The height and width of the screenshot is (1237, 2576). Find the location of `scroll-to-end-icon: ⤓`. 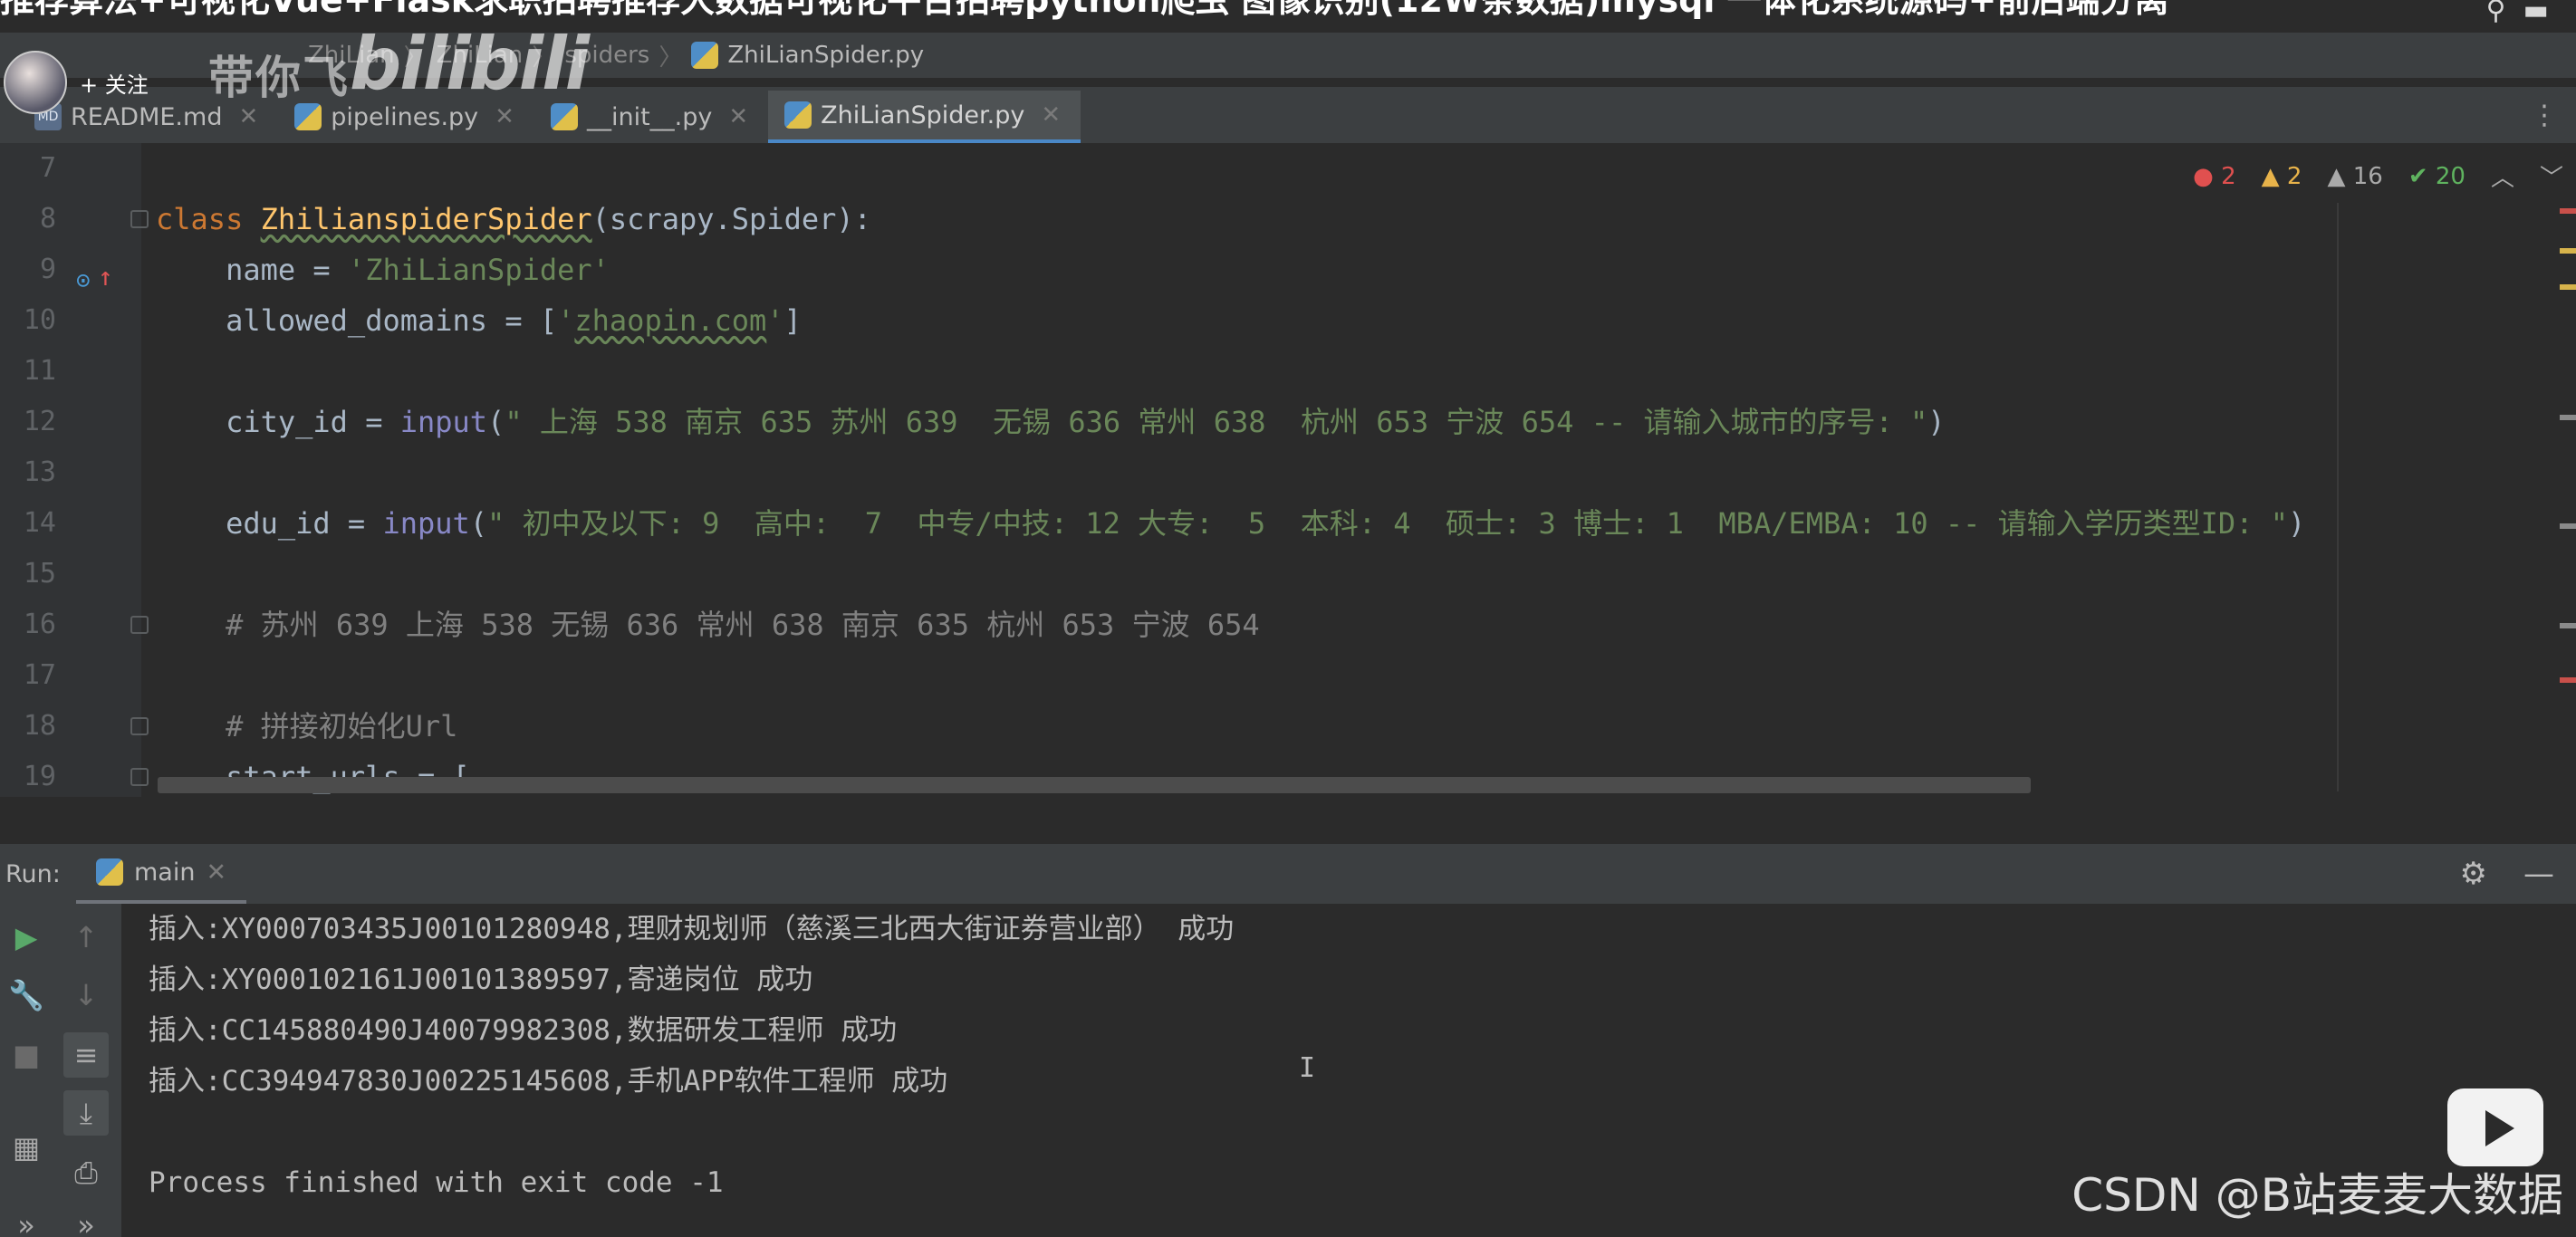

scroll-to-end-icon: ⤓ is located at coordinates (86, 1113).